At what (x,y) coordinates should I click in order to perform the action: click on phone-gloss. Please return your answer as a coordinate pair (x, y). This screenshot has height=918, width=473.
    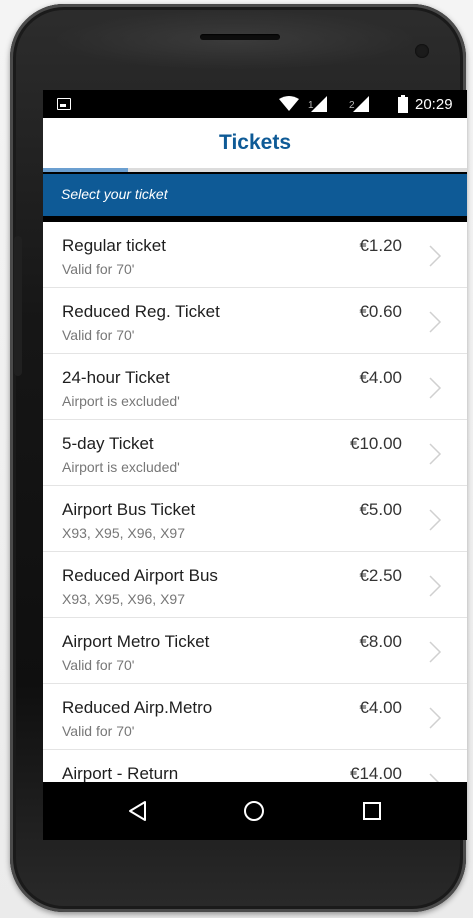
    Looking at the image, I should click on (235, 40).